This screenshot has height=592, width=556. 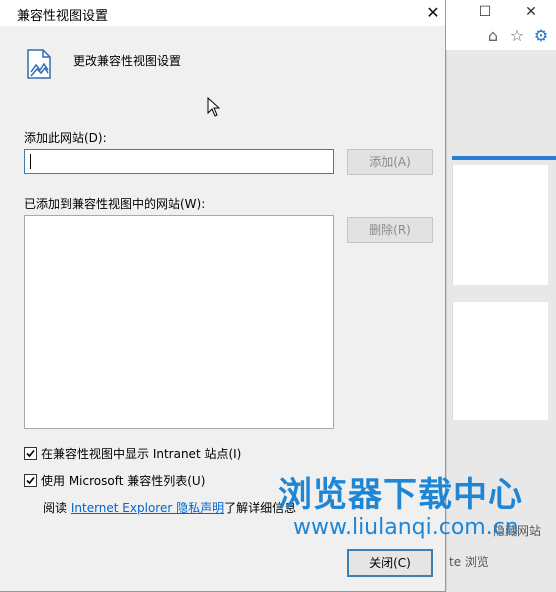 I want to click on microsoft-list-checkbox, so click(x=30, y=480).